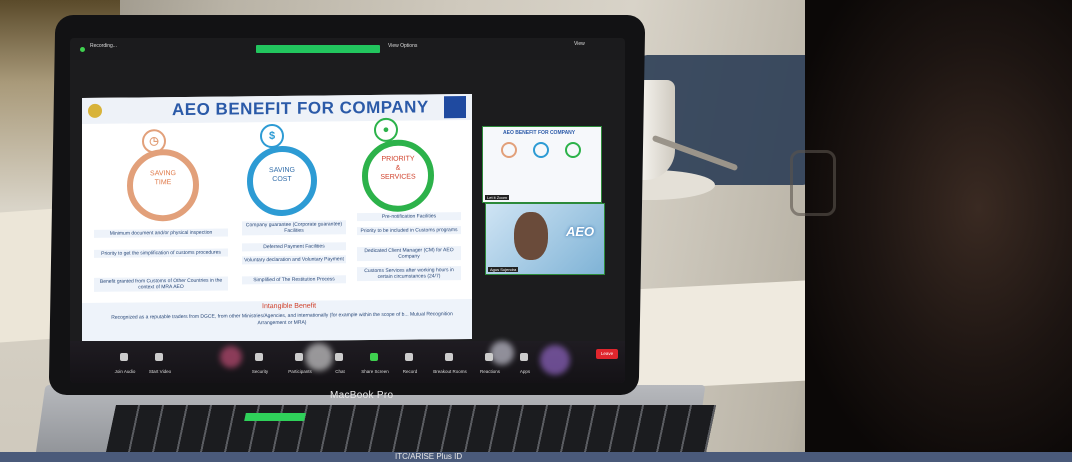 The height and width of the screenshot is (462, 1072). I want to click on participant-video: AEO Agus Sujendra, so click(545, 239).